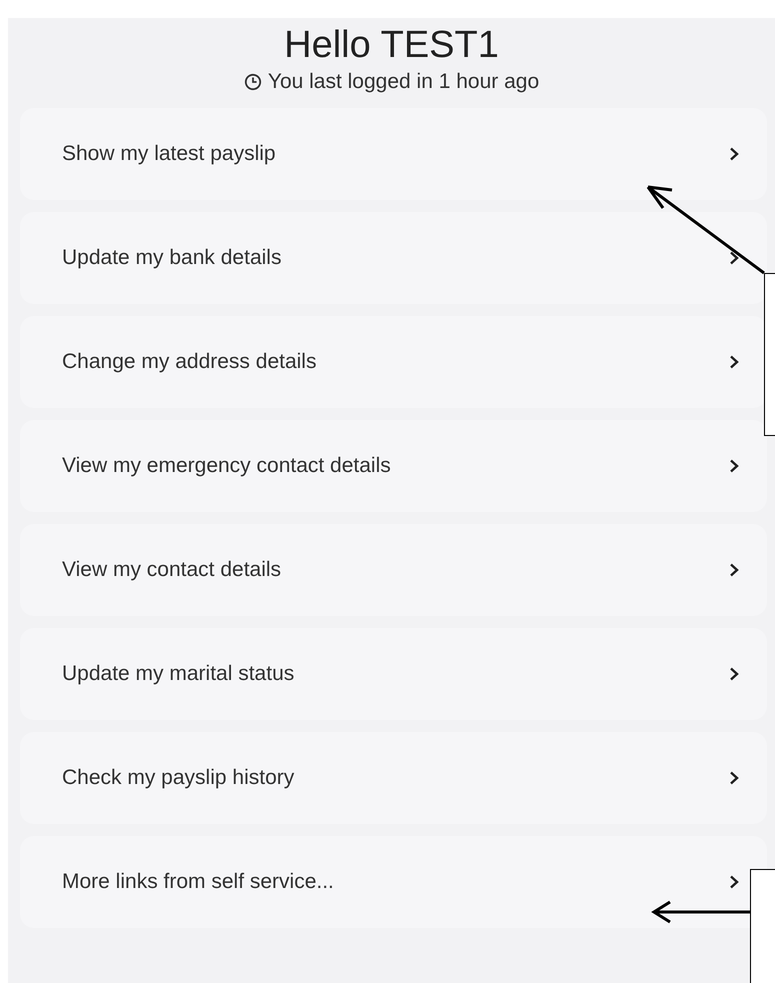 This screenshot has width=775, height=983. I want to click on clock-icon, so click(253, 82).